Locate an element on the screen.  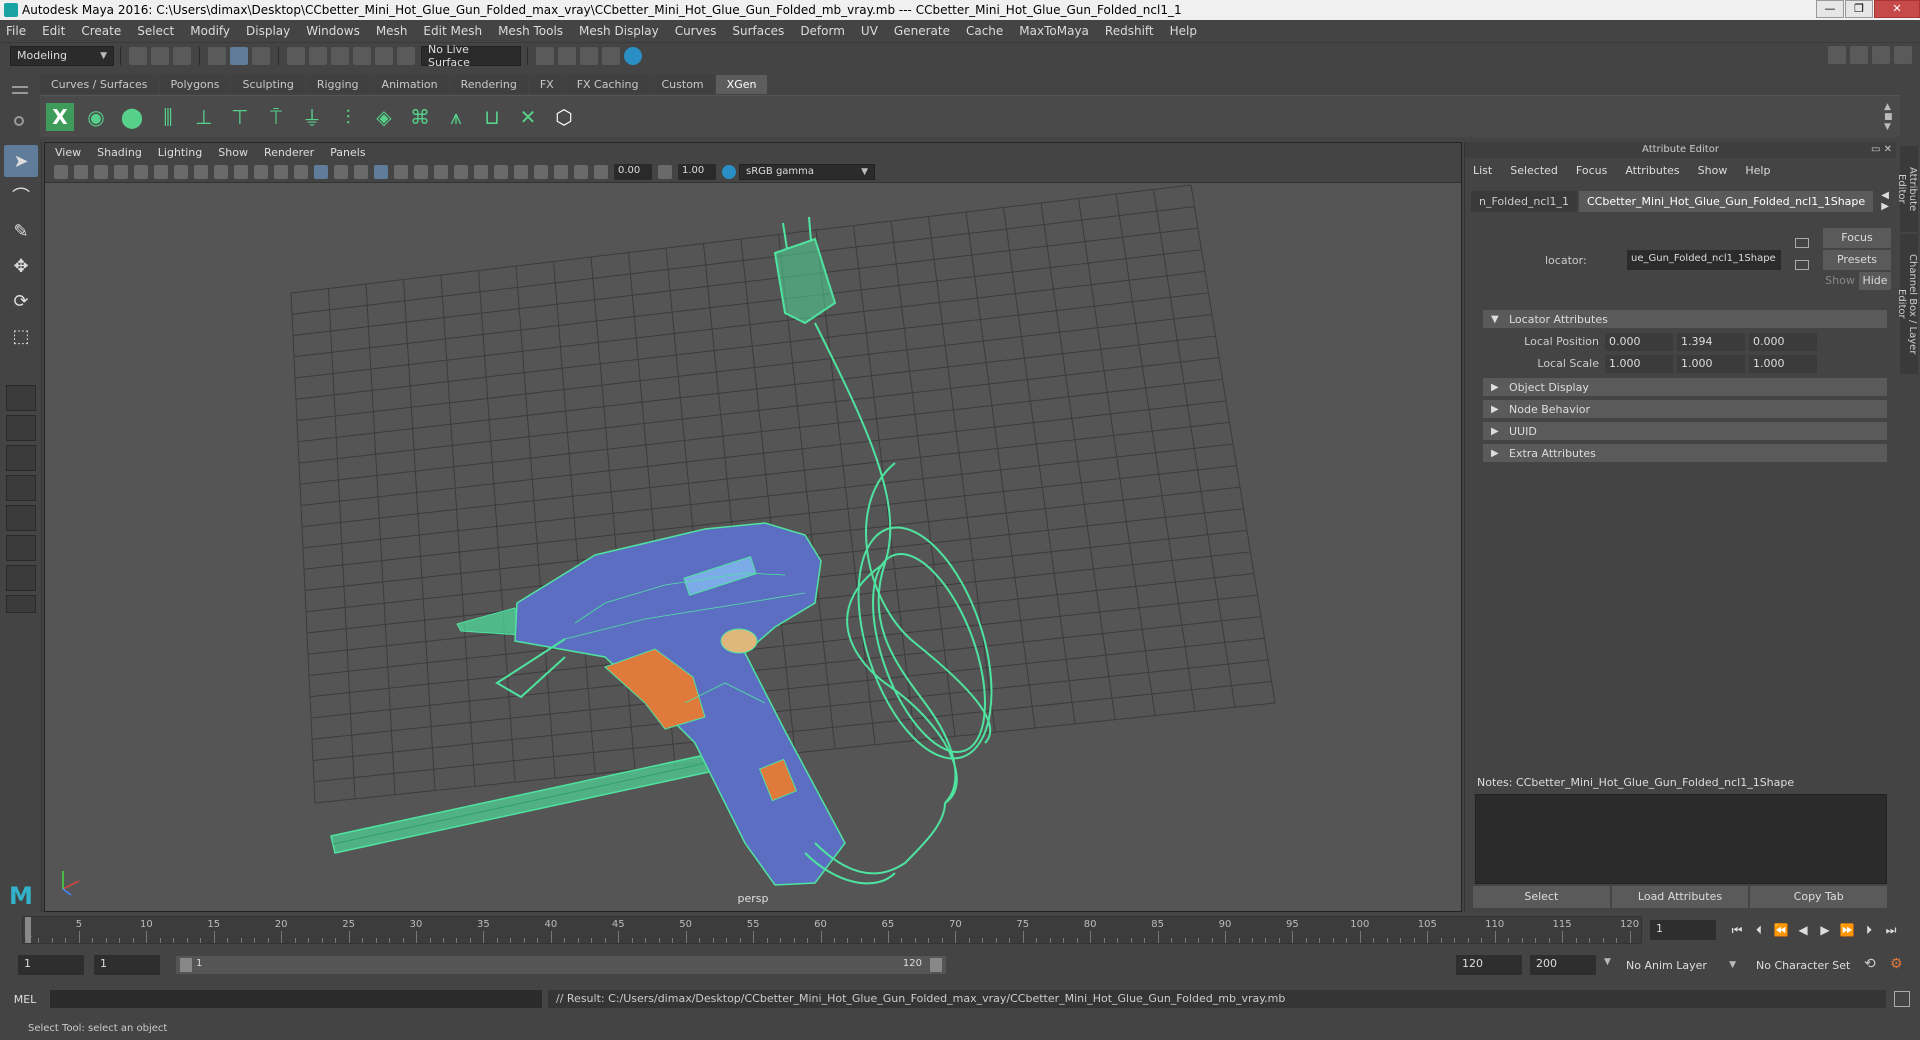
tab-xgen: XGen is located at coordinates (741, 84).